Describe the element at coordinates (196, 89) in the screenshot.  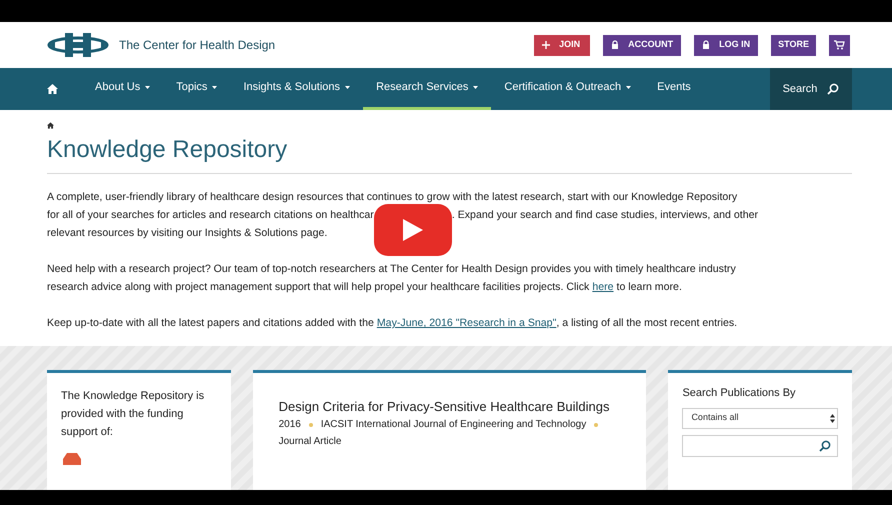
I see `nav-link: Topics` at that location.